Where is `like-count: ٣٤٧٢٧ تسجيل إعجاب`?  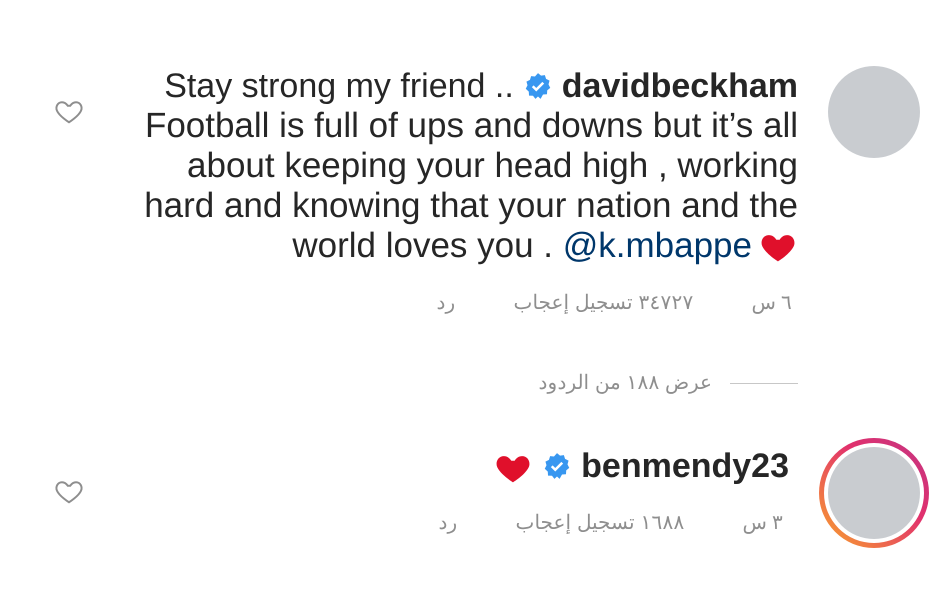 like-count: ٣٤٧٢٧ تسجيل إعجاب is located at coordinates (603, 303).